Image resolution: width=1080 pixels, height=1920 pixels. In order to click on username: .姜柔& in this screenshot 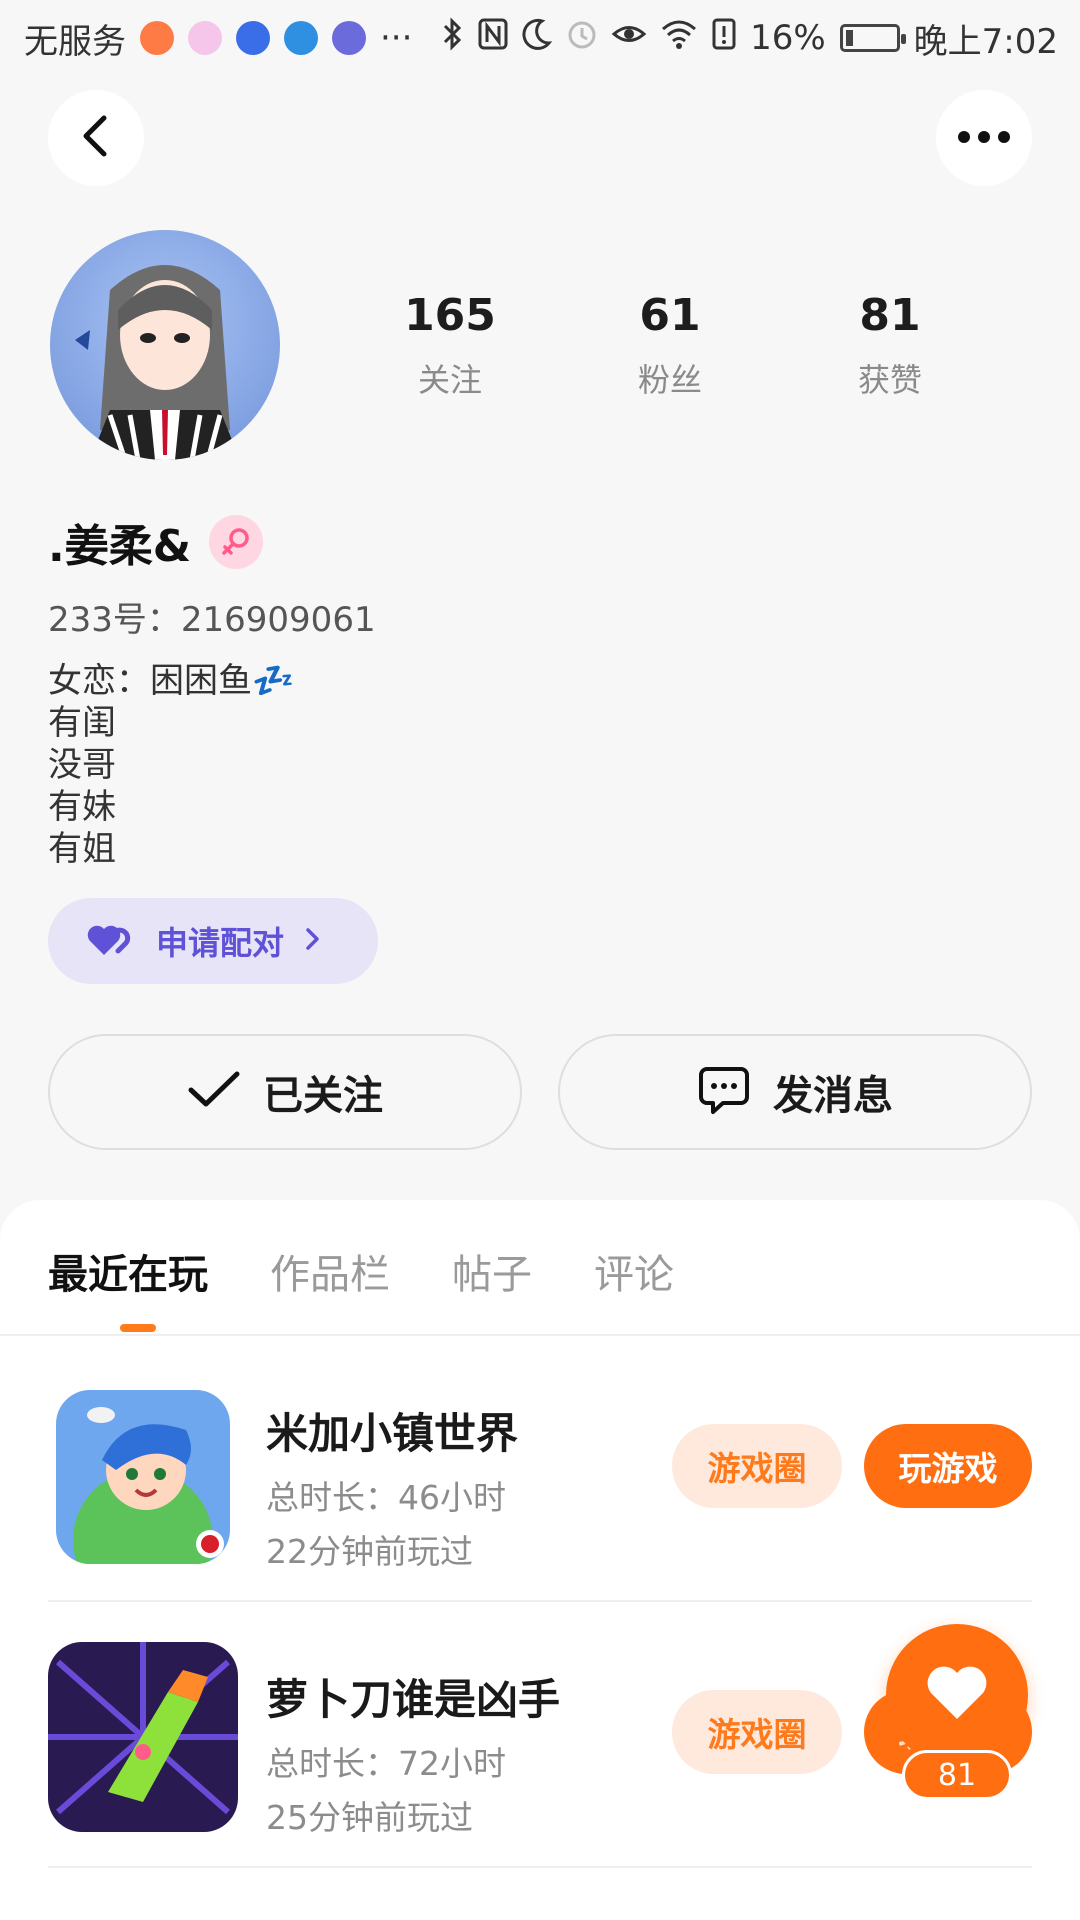, I will do `click(120, 546)`.